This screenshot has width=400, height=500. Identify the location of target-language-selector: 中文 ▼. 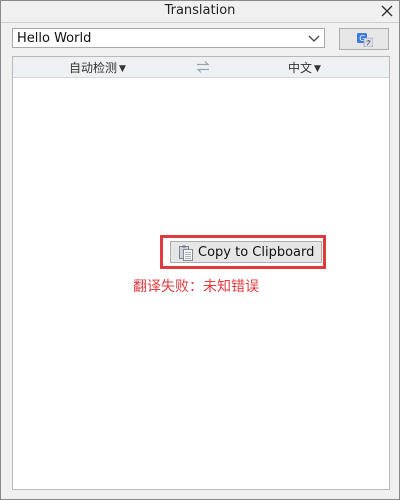
(304, 67).